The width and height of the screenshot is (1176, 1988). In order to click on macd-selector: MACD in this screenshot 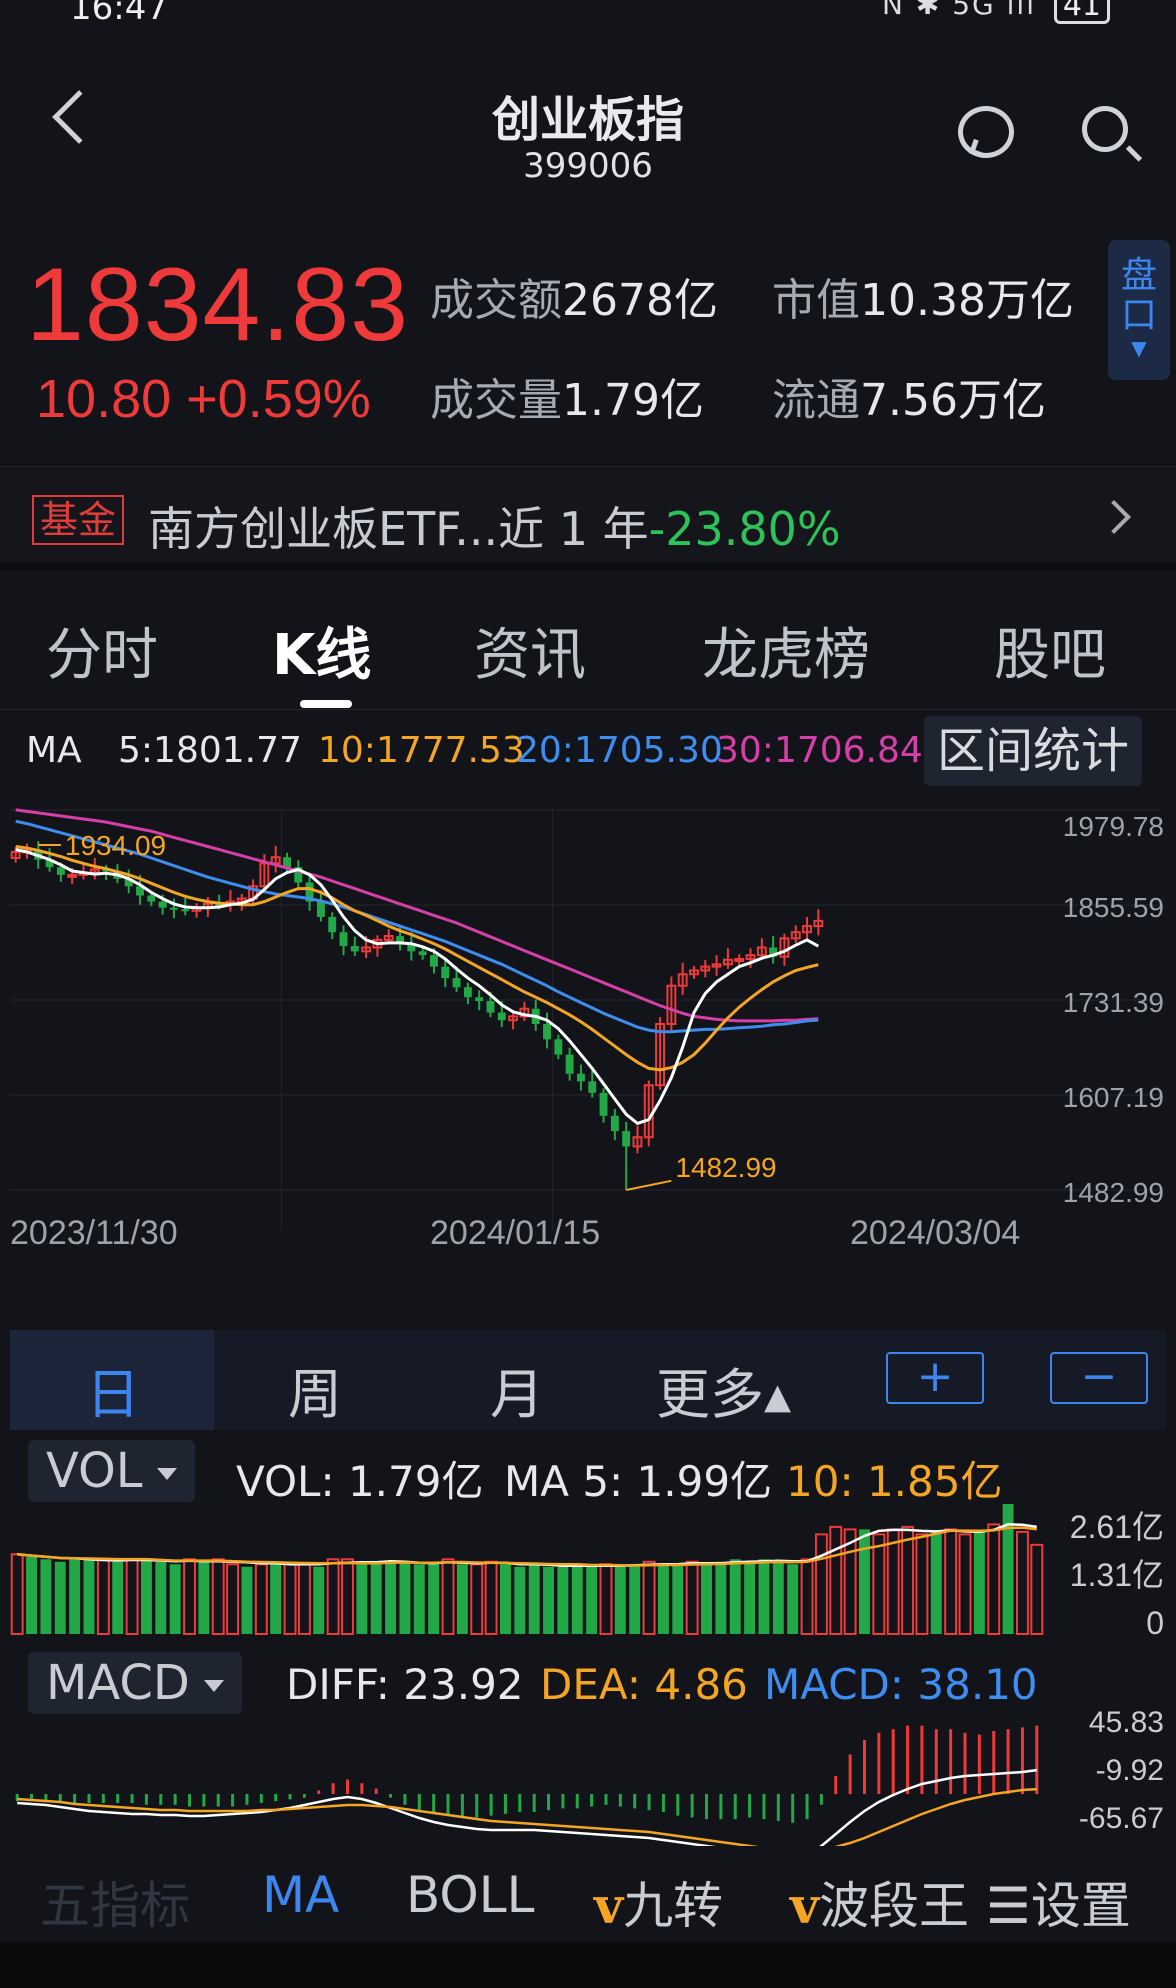, I will do `click(135, 1683)`.